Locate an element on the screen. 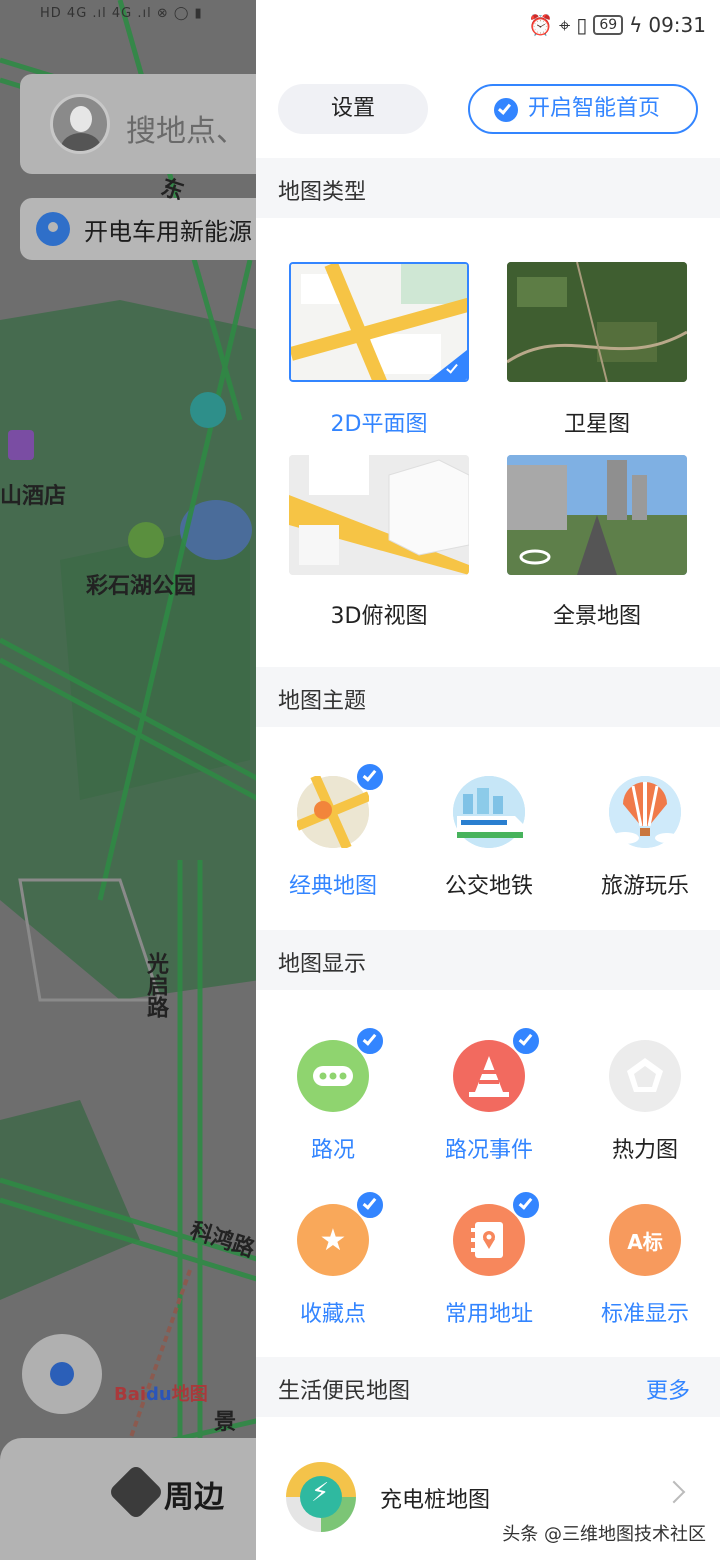  theme-travel: 旅游玩乐 is located at coordinates (645, 838).